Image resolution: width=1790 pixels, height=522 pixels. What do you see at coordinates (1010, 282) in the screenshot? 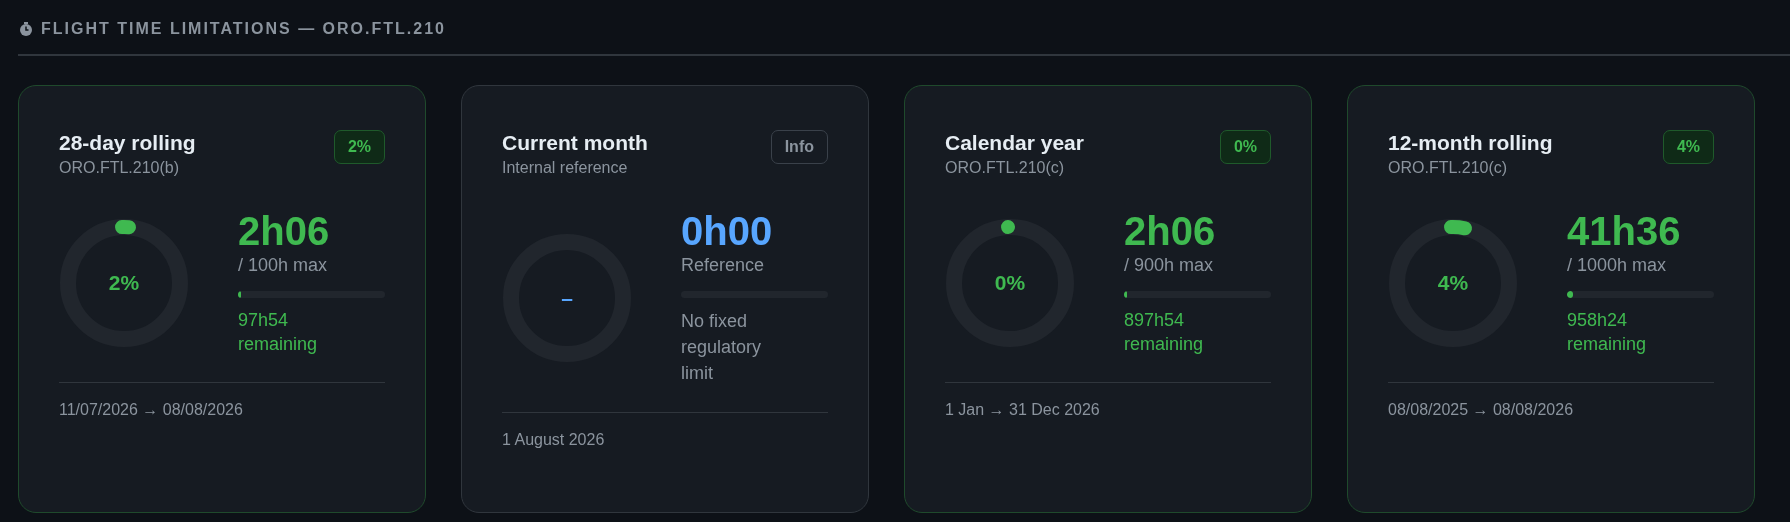
I see `gauge-percent: 0%` at bounding box center [1010, 282].